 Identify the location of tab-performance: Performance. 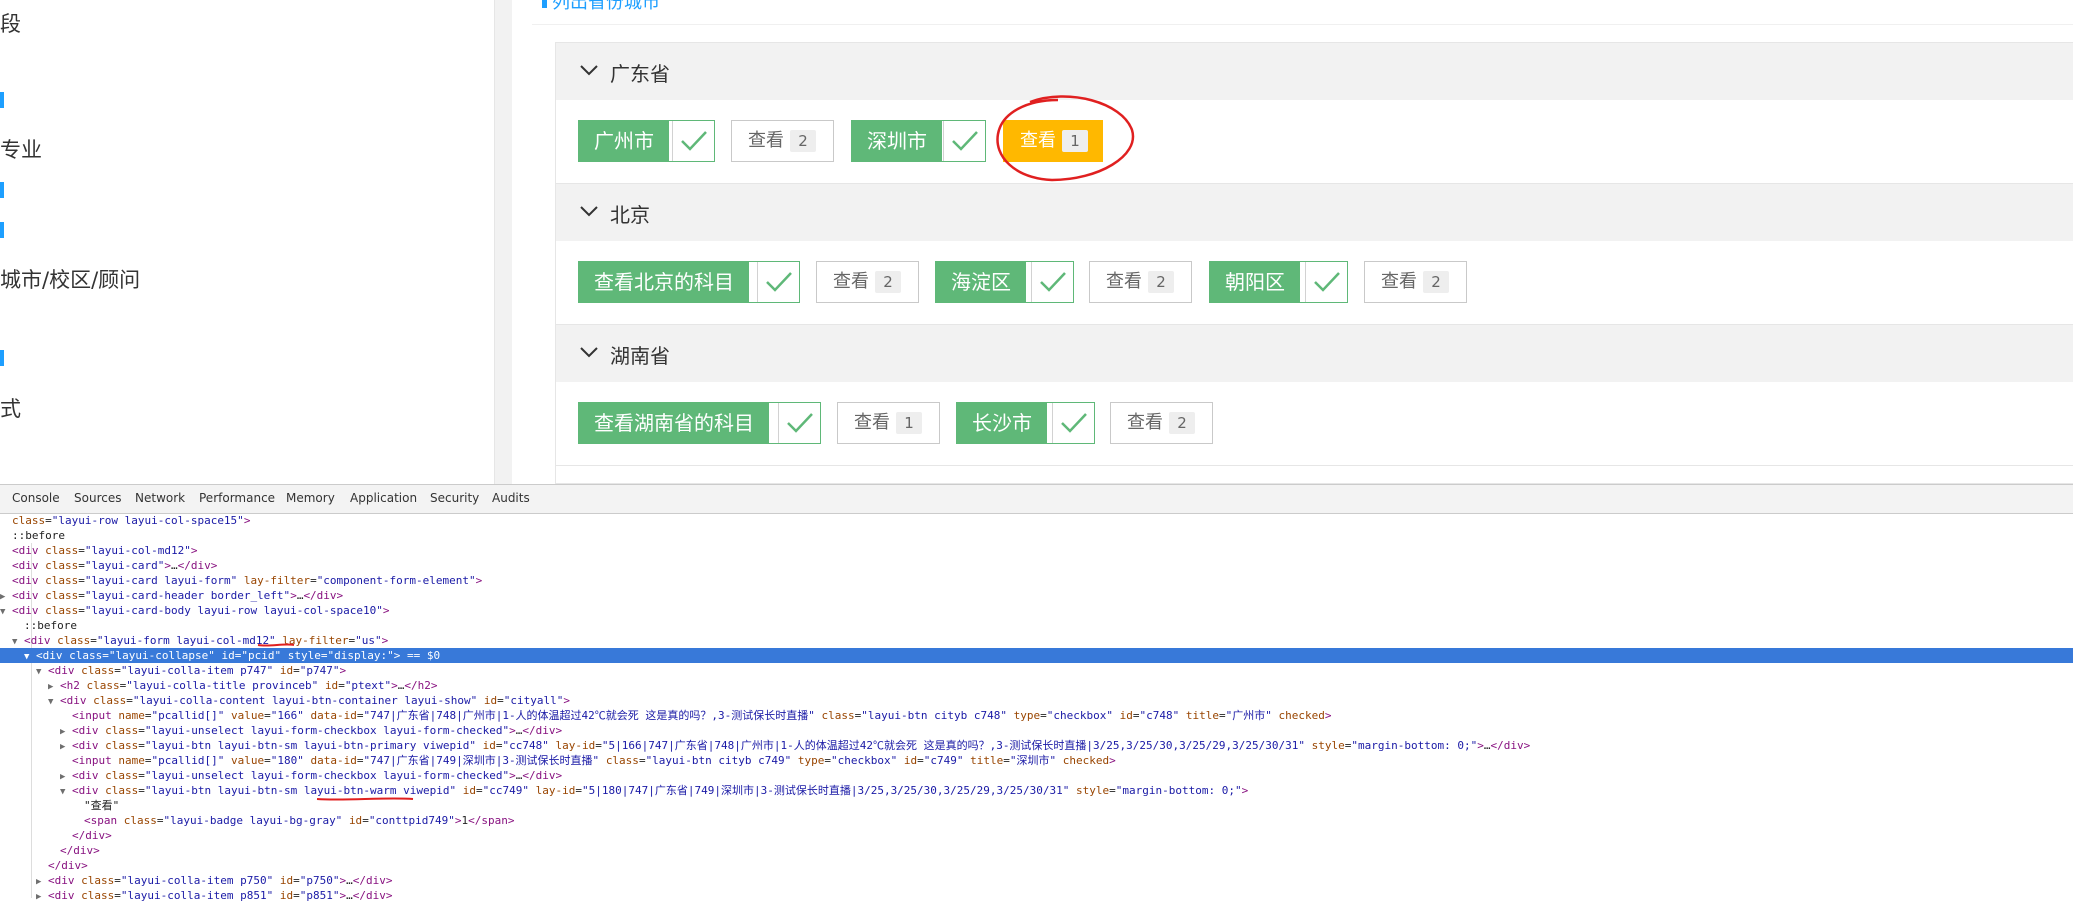
(237, 498).